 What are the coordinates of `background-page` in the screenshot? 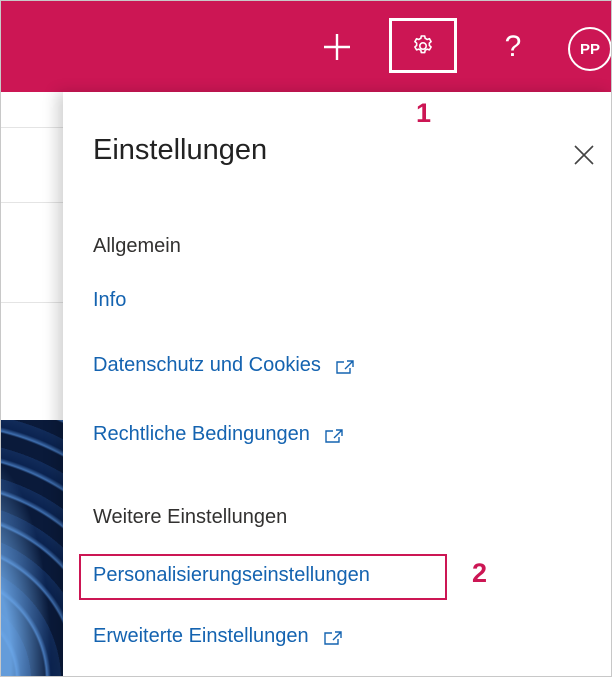 It's located at (32, 384).